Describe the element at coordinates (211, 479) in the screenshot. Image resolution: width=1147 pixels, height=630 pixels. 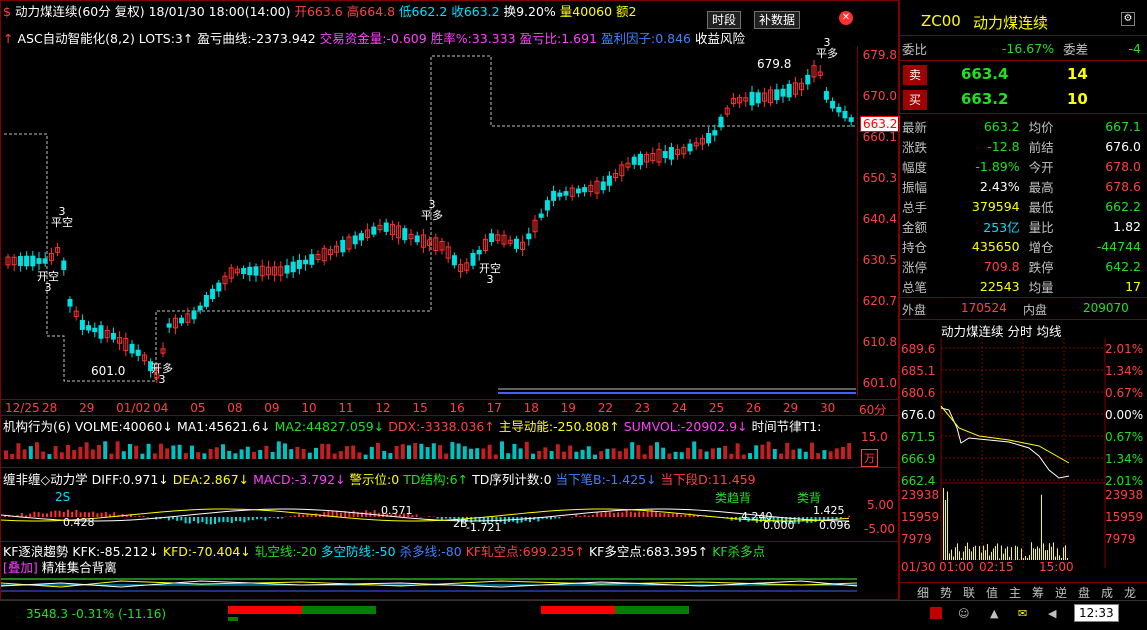
I see `dea-value: DEA:2.867↓` at that location.